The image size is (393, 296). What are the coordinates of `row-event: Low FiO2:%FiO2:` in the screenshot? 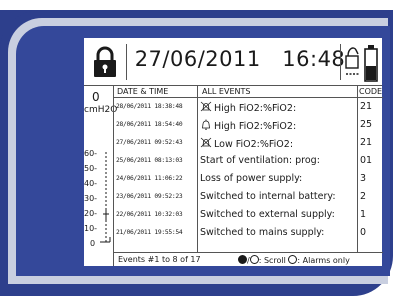 It's located at (246, 143).